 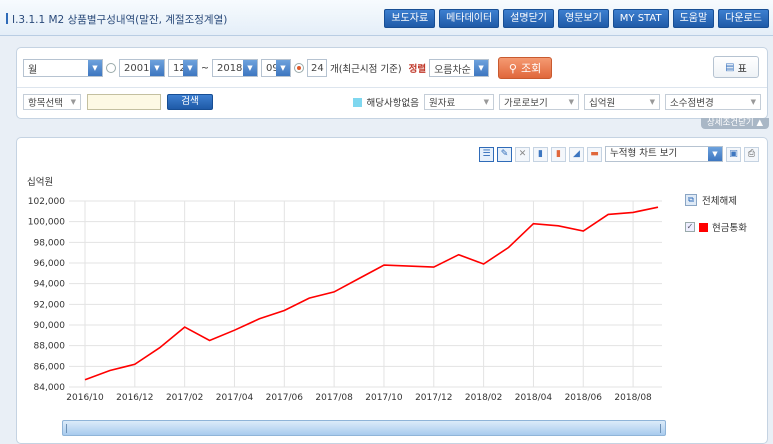 I want to click on scroll-handle-right, so click(x=661, y=428).